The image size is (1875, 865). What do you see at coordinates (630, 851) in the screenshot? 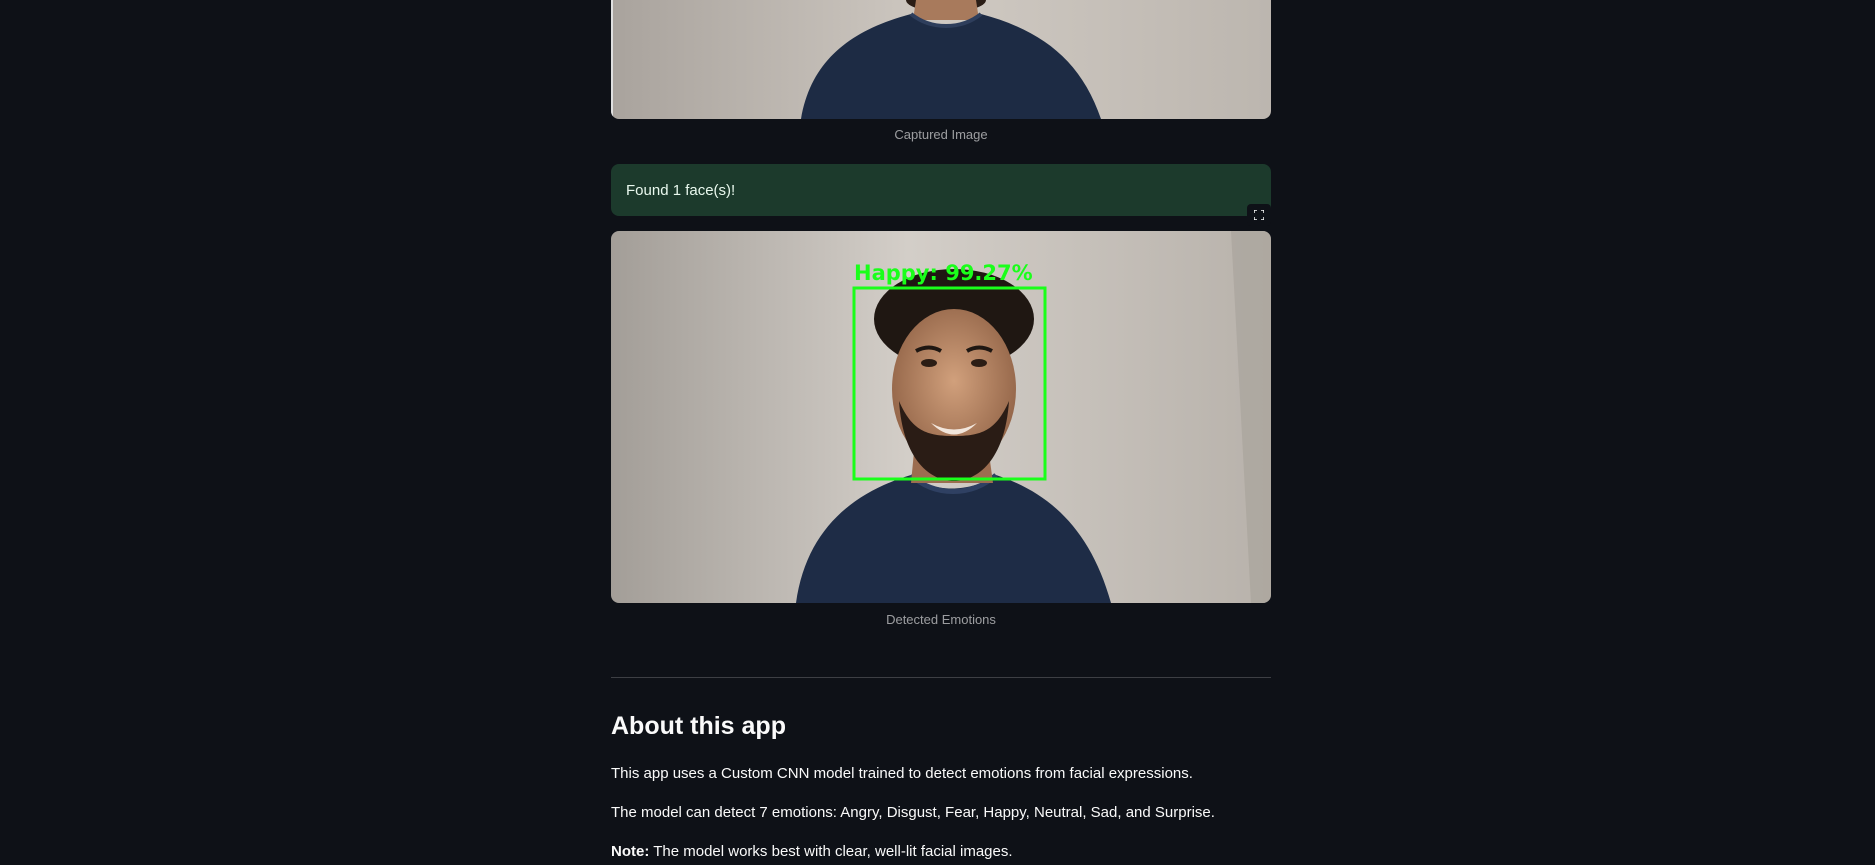
I see `note-label: Note:` at bounding box center [630, 851].